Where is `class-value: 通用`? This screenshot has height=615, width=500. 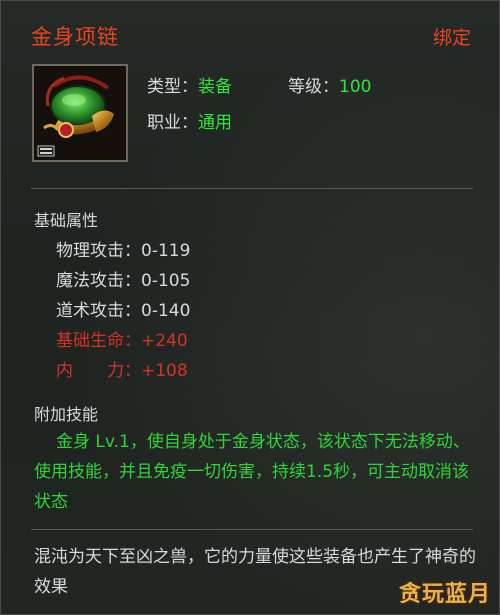
class-value: 通用 is located at coordinates (215, 123).